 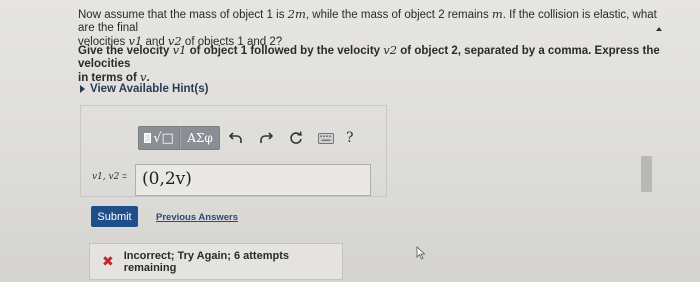 I want to click on answer-label-equals: =, so click(x=123, y=176).